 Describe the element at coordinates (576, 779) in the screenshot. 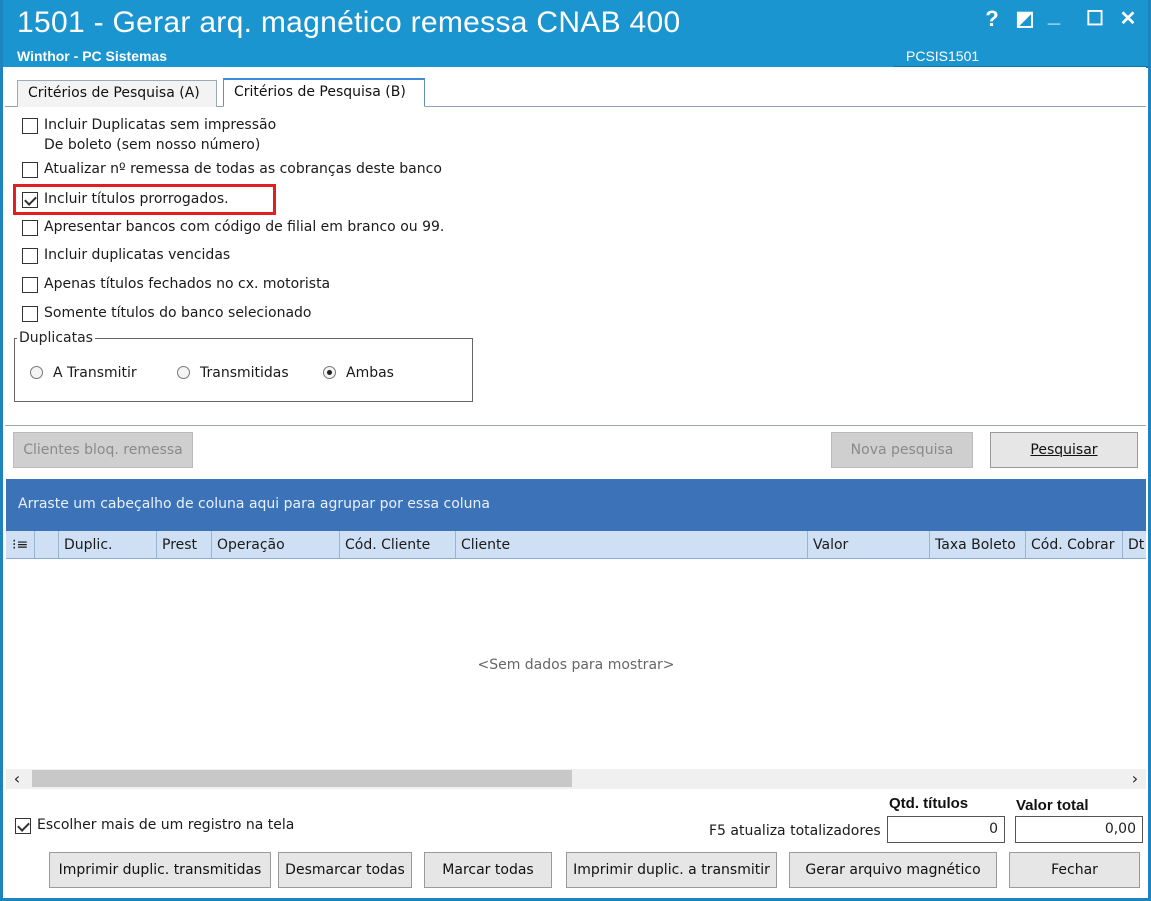

I see `grid-horizontal-scrollbar: ‹ ›` at that location.